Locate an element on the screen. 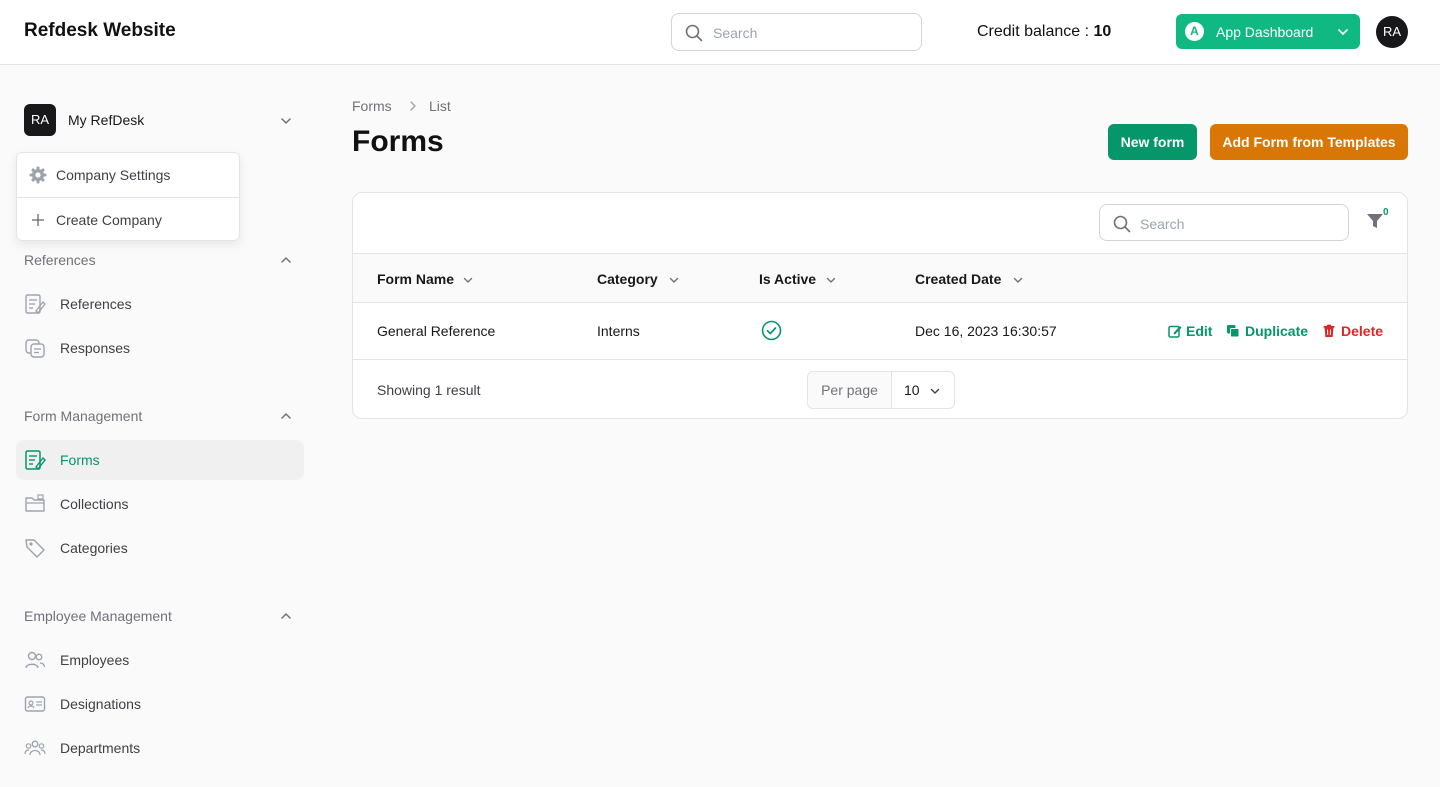  app-dashboard-button: A App Dashboard is located at coordinates (1268, 31).